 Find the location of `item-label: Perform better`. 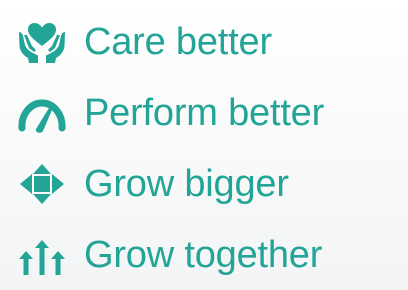

item-label: Perform better is located at coordinates (204, 113).